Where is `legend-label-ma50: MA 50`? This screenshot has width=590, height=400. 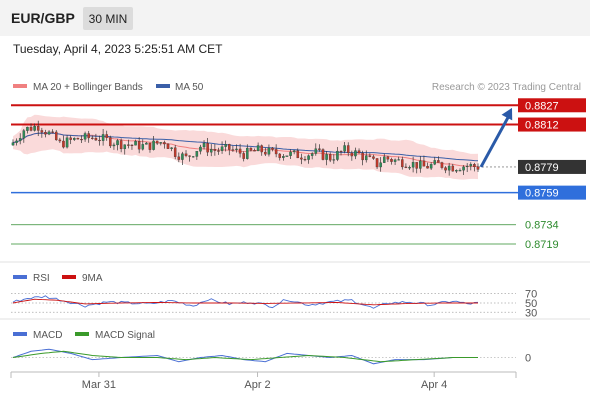 legend-label-ma50: MA 50 is located at coordinates (189, 87).